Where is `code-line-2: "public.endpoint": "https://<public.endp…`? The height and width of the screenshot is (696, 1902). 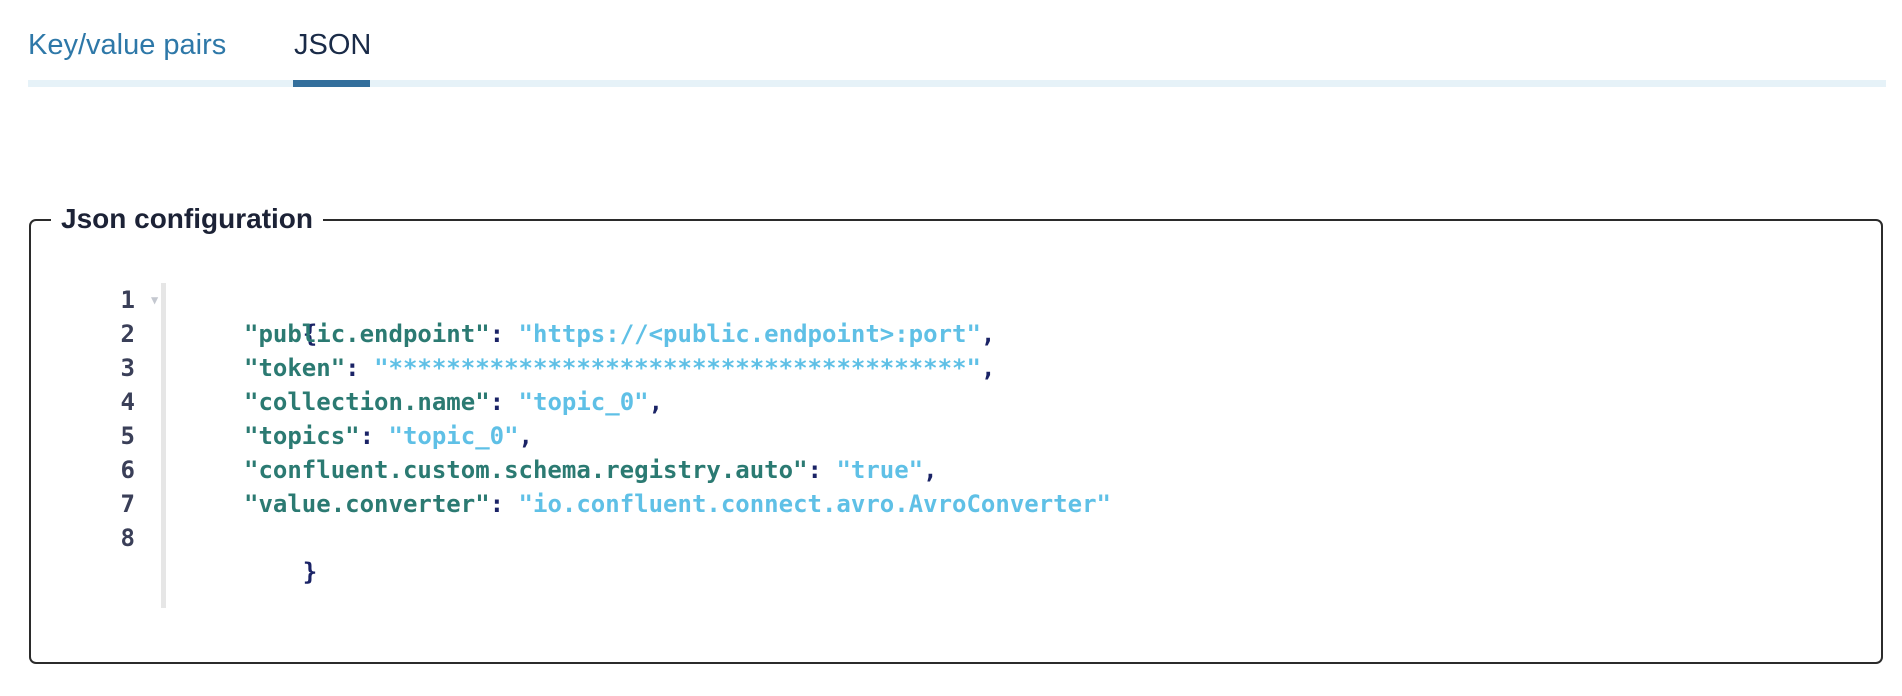
code-line-2: "public.endpoint": "https://<public.endp… is located at coordinates (619, 334).